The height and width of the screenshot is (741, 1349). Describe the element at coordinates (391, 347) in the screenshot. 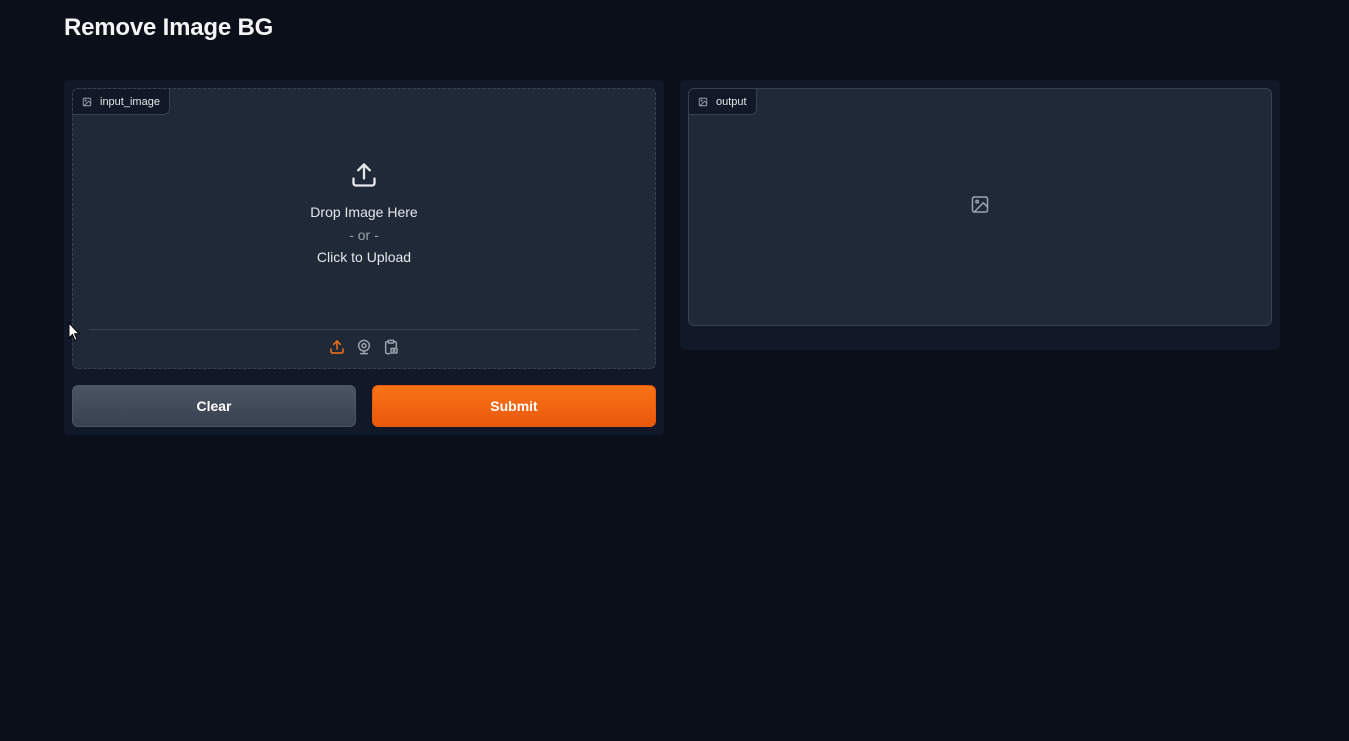

I see `clipboard-icon` at that location.